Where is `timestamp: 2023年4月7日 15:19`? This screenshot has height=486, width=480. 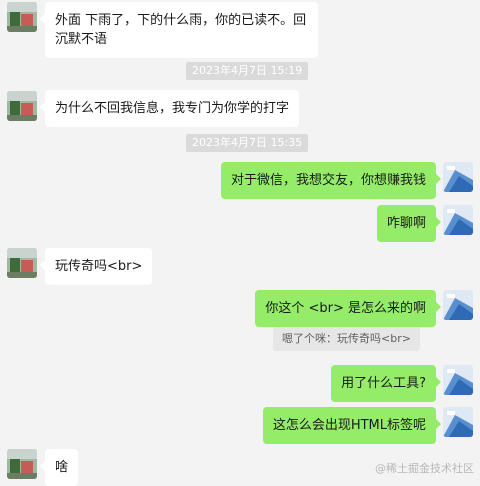 timestamp: 2023年4月7日 15:19 is located at coordinates (247, 71).